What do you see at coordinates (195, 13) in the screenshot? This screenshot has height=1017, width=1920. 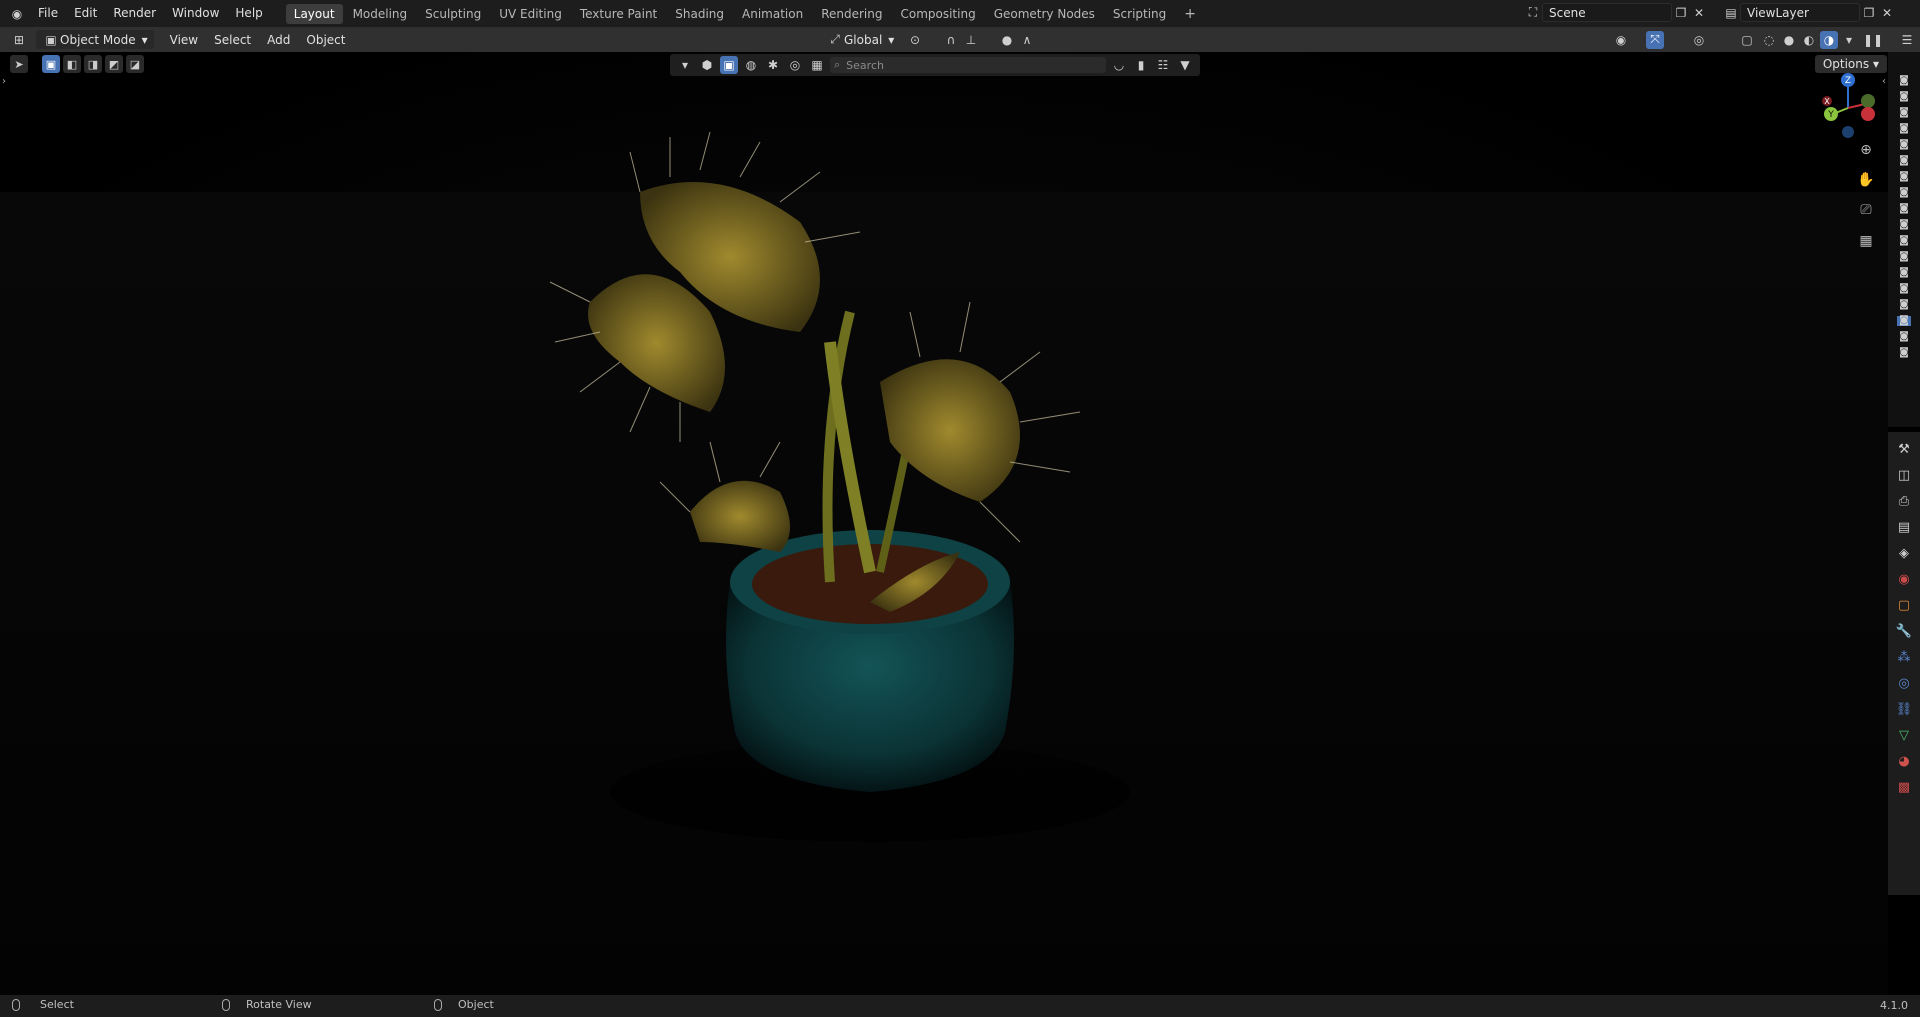 I see `menu-window: Window` at bounding box center [195, 13].